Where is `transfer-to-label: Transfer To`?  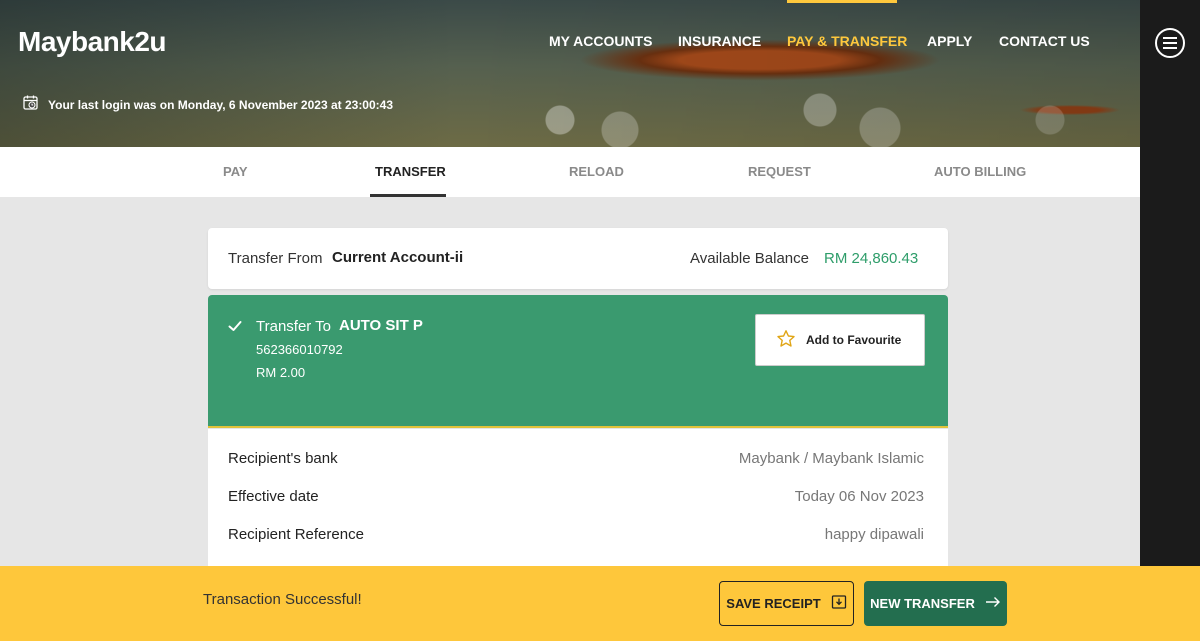
transfer-to-label: Transfer To is located at coordinates (294, 326).